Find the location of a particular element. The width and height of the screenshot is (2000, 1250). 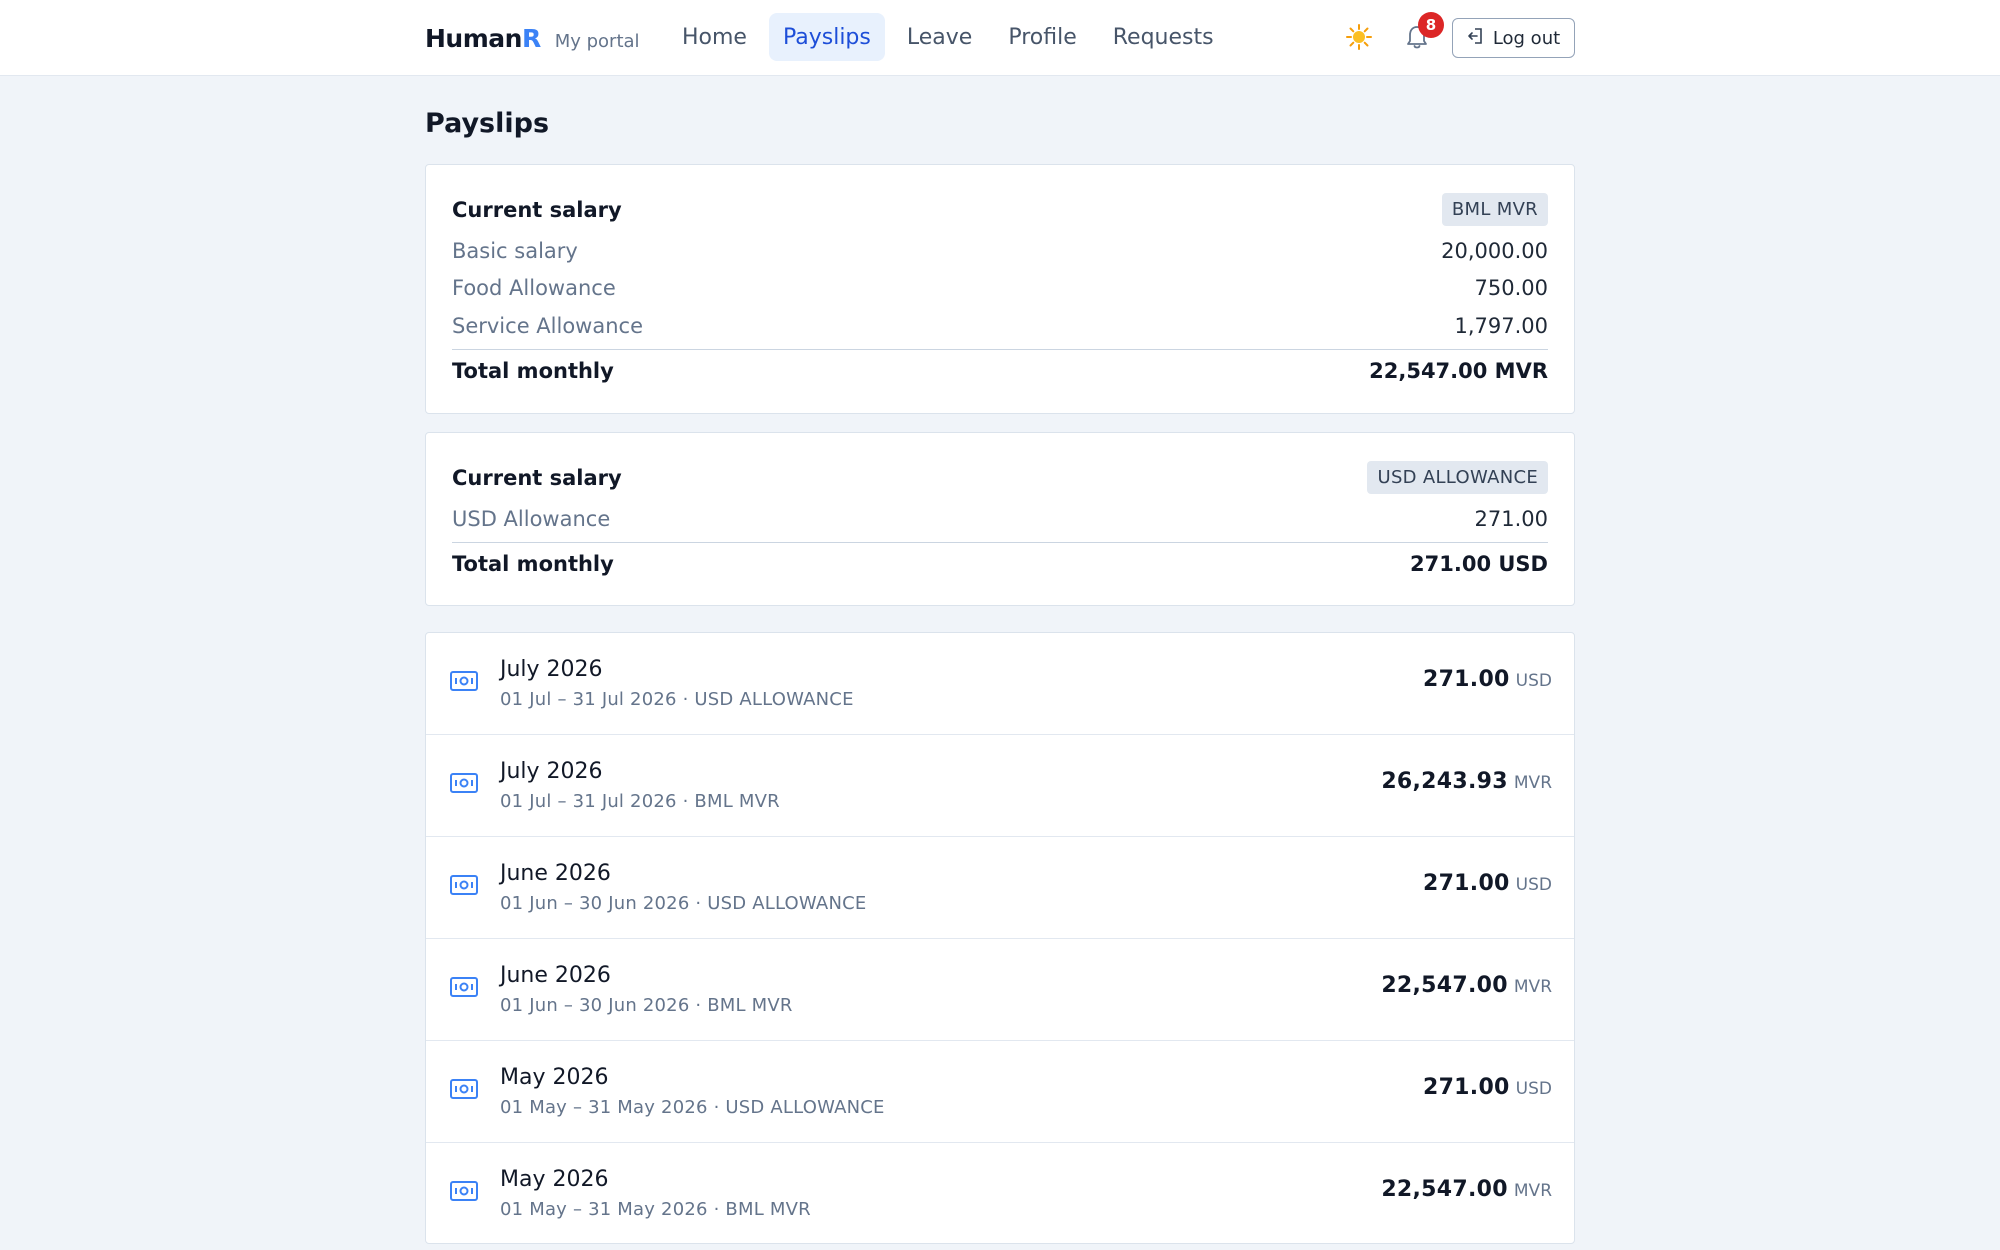

salary-total: Total monthly 22,547.00 MVR is located at coordinates (1000, 371).